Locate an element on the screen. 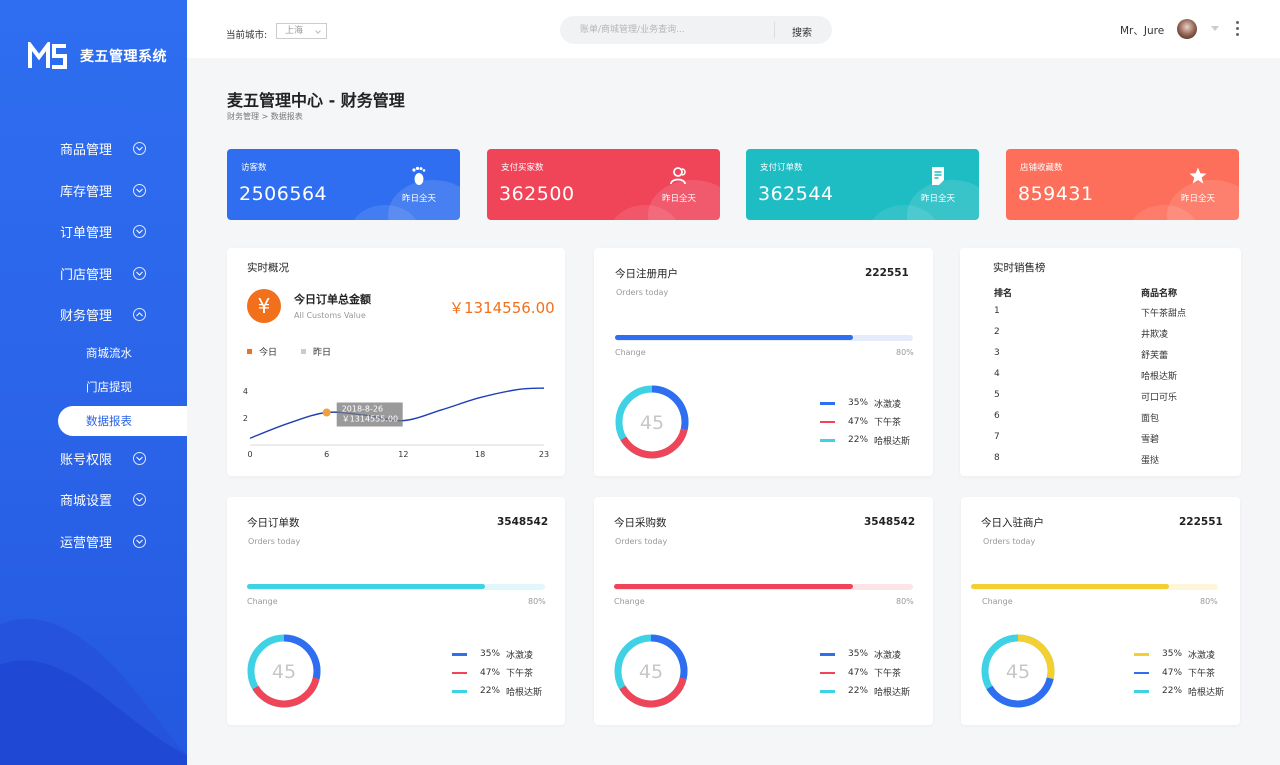  line-chart: 0 6 12 18 23 2 4 2018-8-26￥1314555.00 is located at coordinates (396, 362).